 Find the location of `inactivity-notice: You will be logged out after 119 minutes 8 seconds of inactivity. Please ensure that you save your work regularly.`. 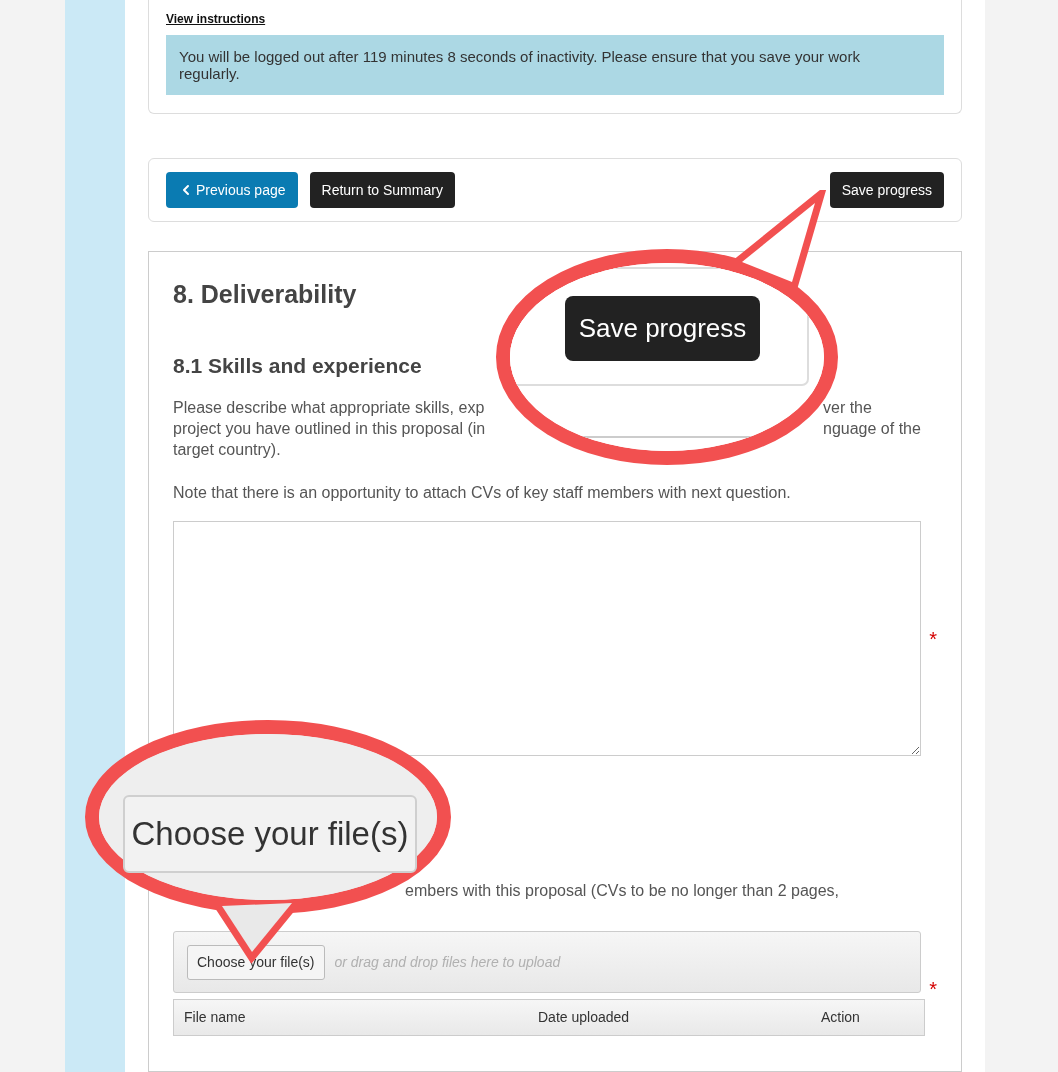

inactivity-notice: You will be logged out after 119 minutes 8 seconds of inactivity. Please ensure that you save your work regularly. is located at coordinates (555, 65).